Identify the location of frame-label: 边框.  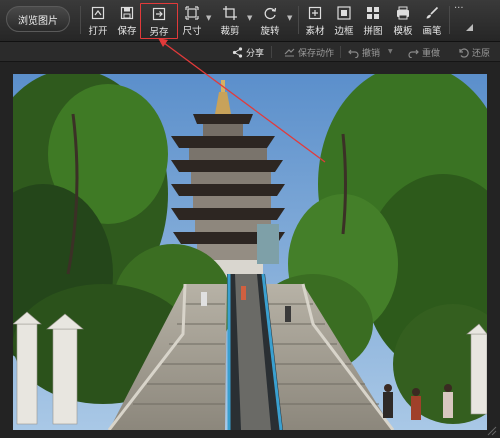
(344, 31).